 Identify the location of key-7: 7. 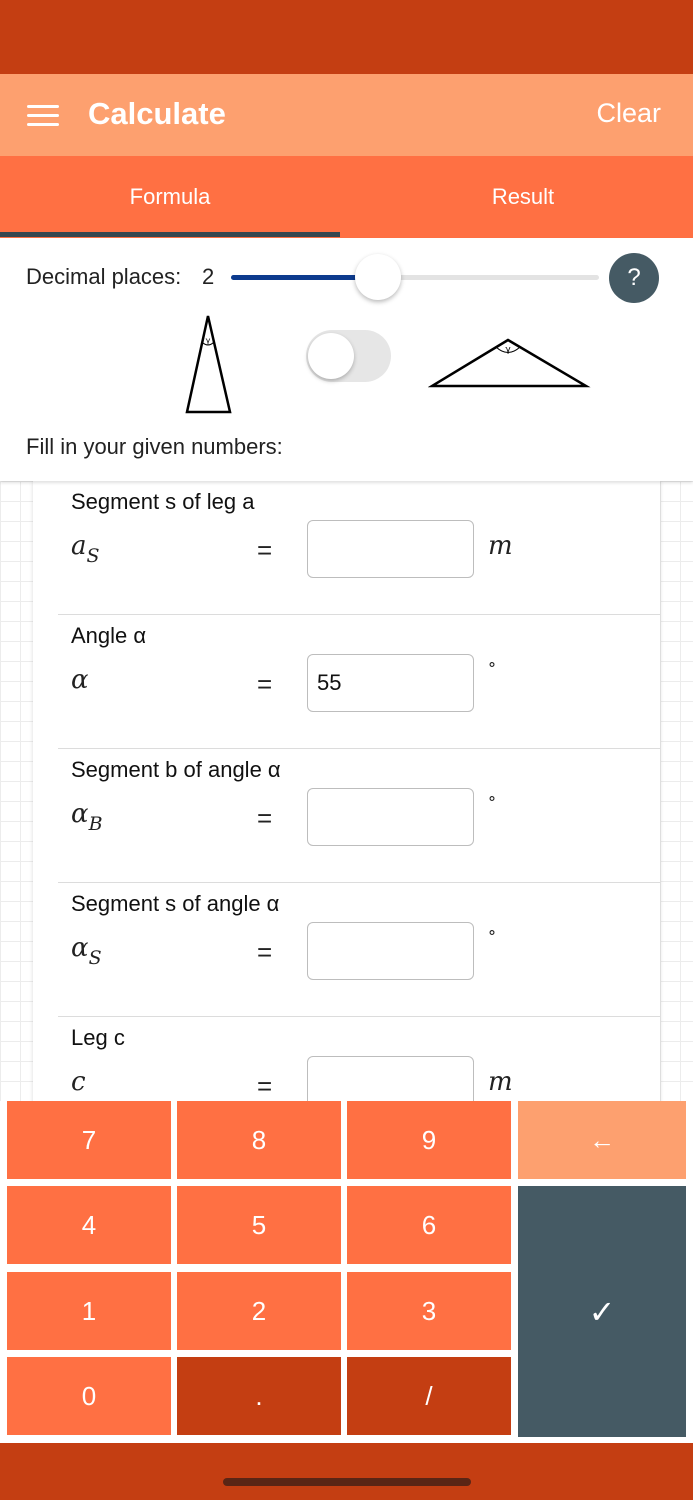
(89, 1140).